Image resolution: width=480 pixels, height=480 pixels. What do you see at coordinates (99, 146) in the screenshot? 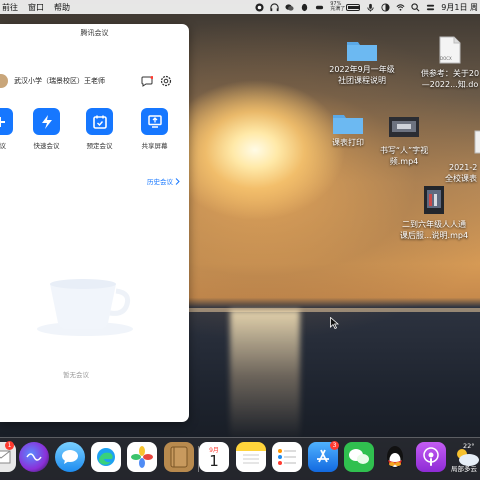
I see `action-label: 预定会议` at bounding box center [99, 146].